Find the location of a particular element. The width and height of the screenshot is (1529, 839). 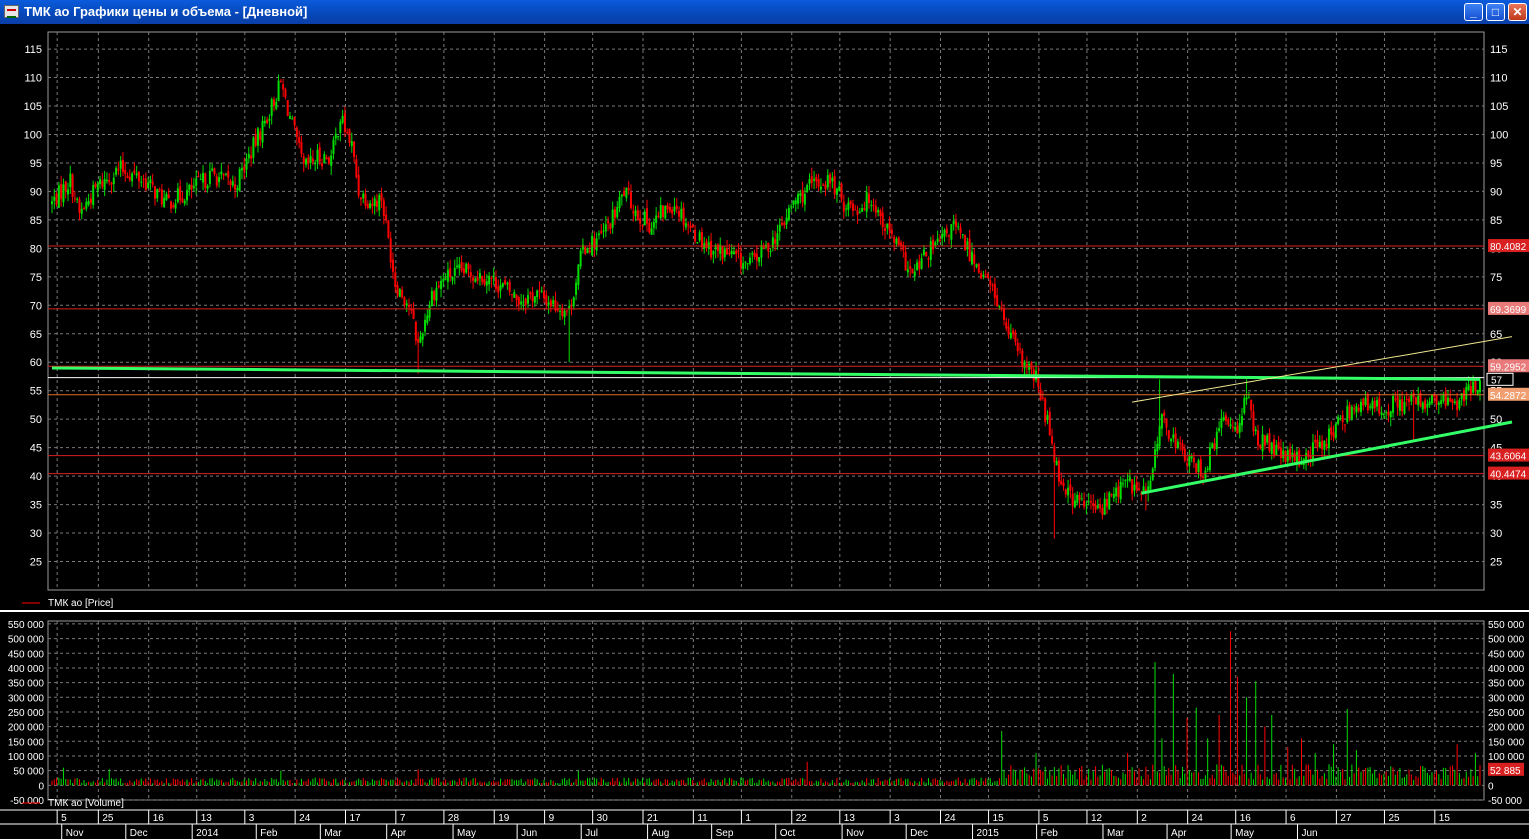

month-label: Nov is located at coordinates (855, 833).